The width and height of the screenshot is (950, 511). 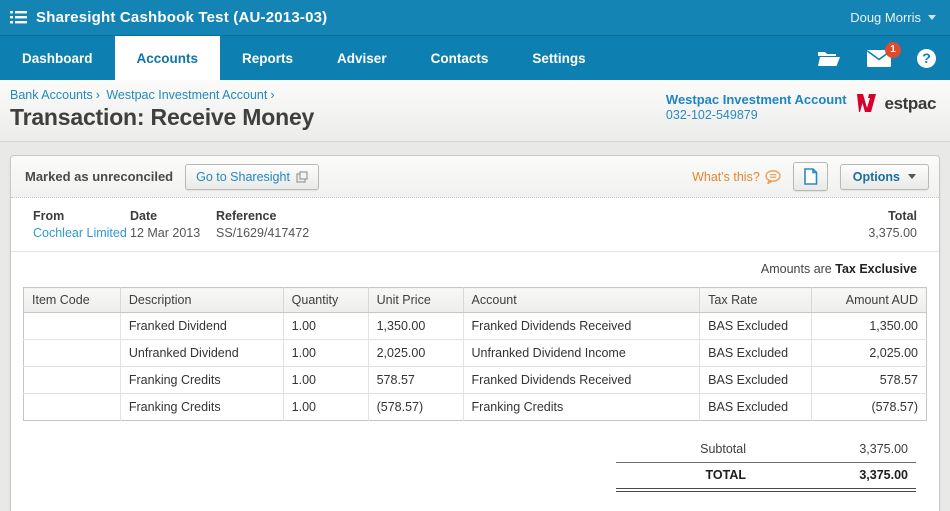 I want to click on westpac-w-icon, so click(x=866, y=103).